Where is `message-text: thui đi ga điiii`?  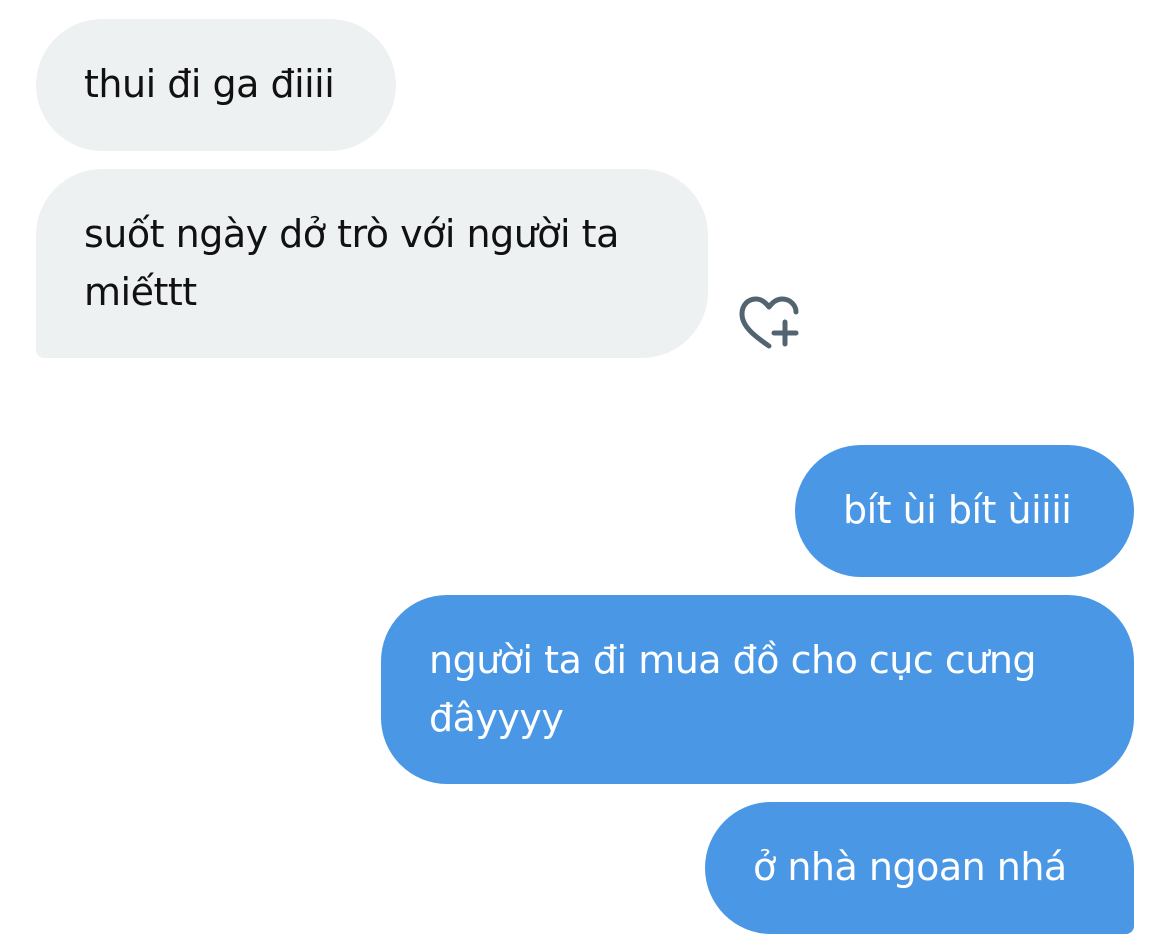
message-text: thui đi ga điiii is located at coordinates (209, 84).